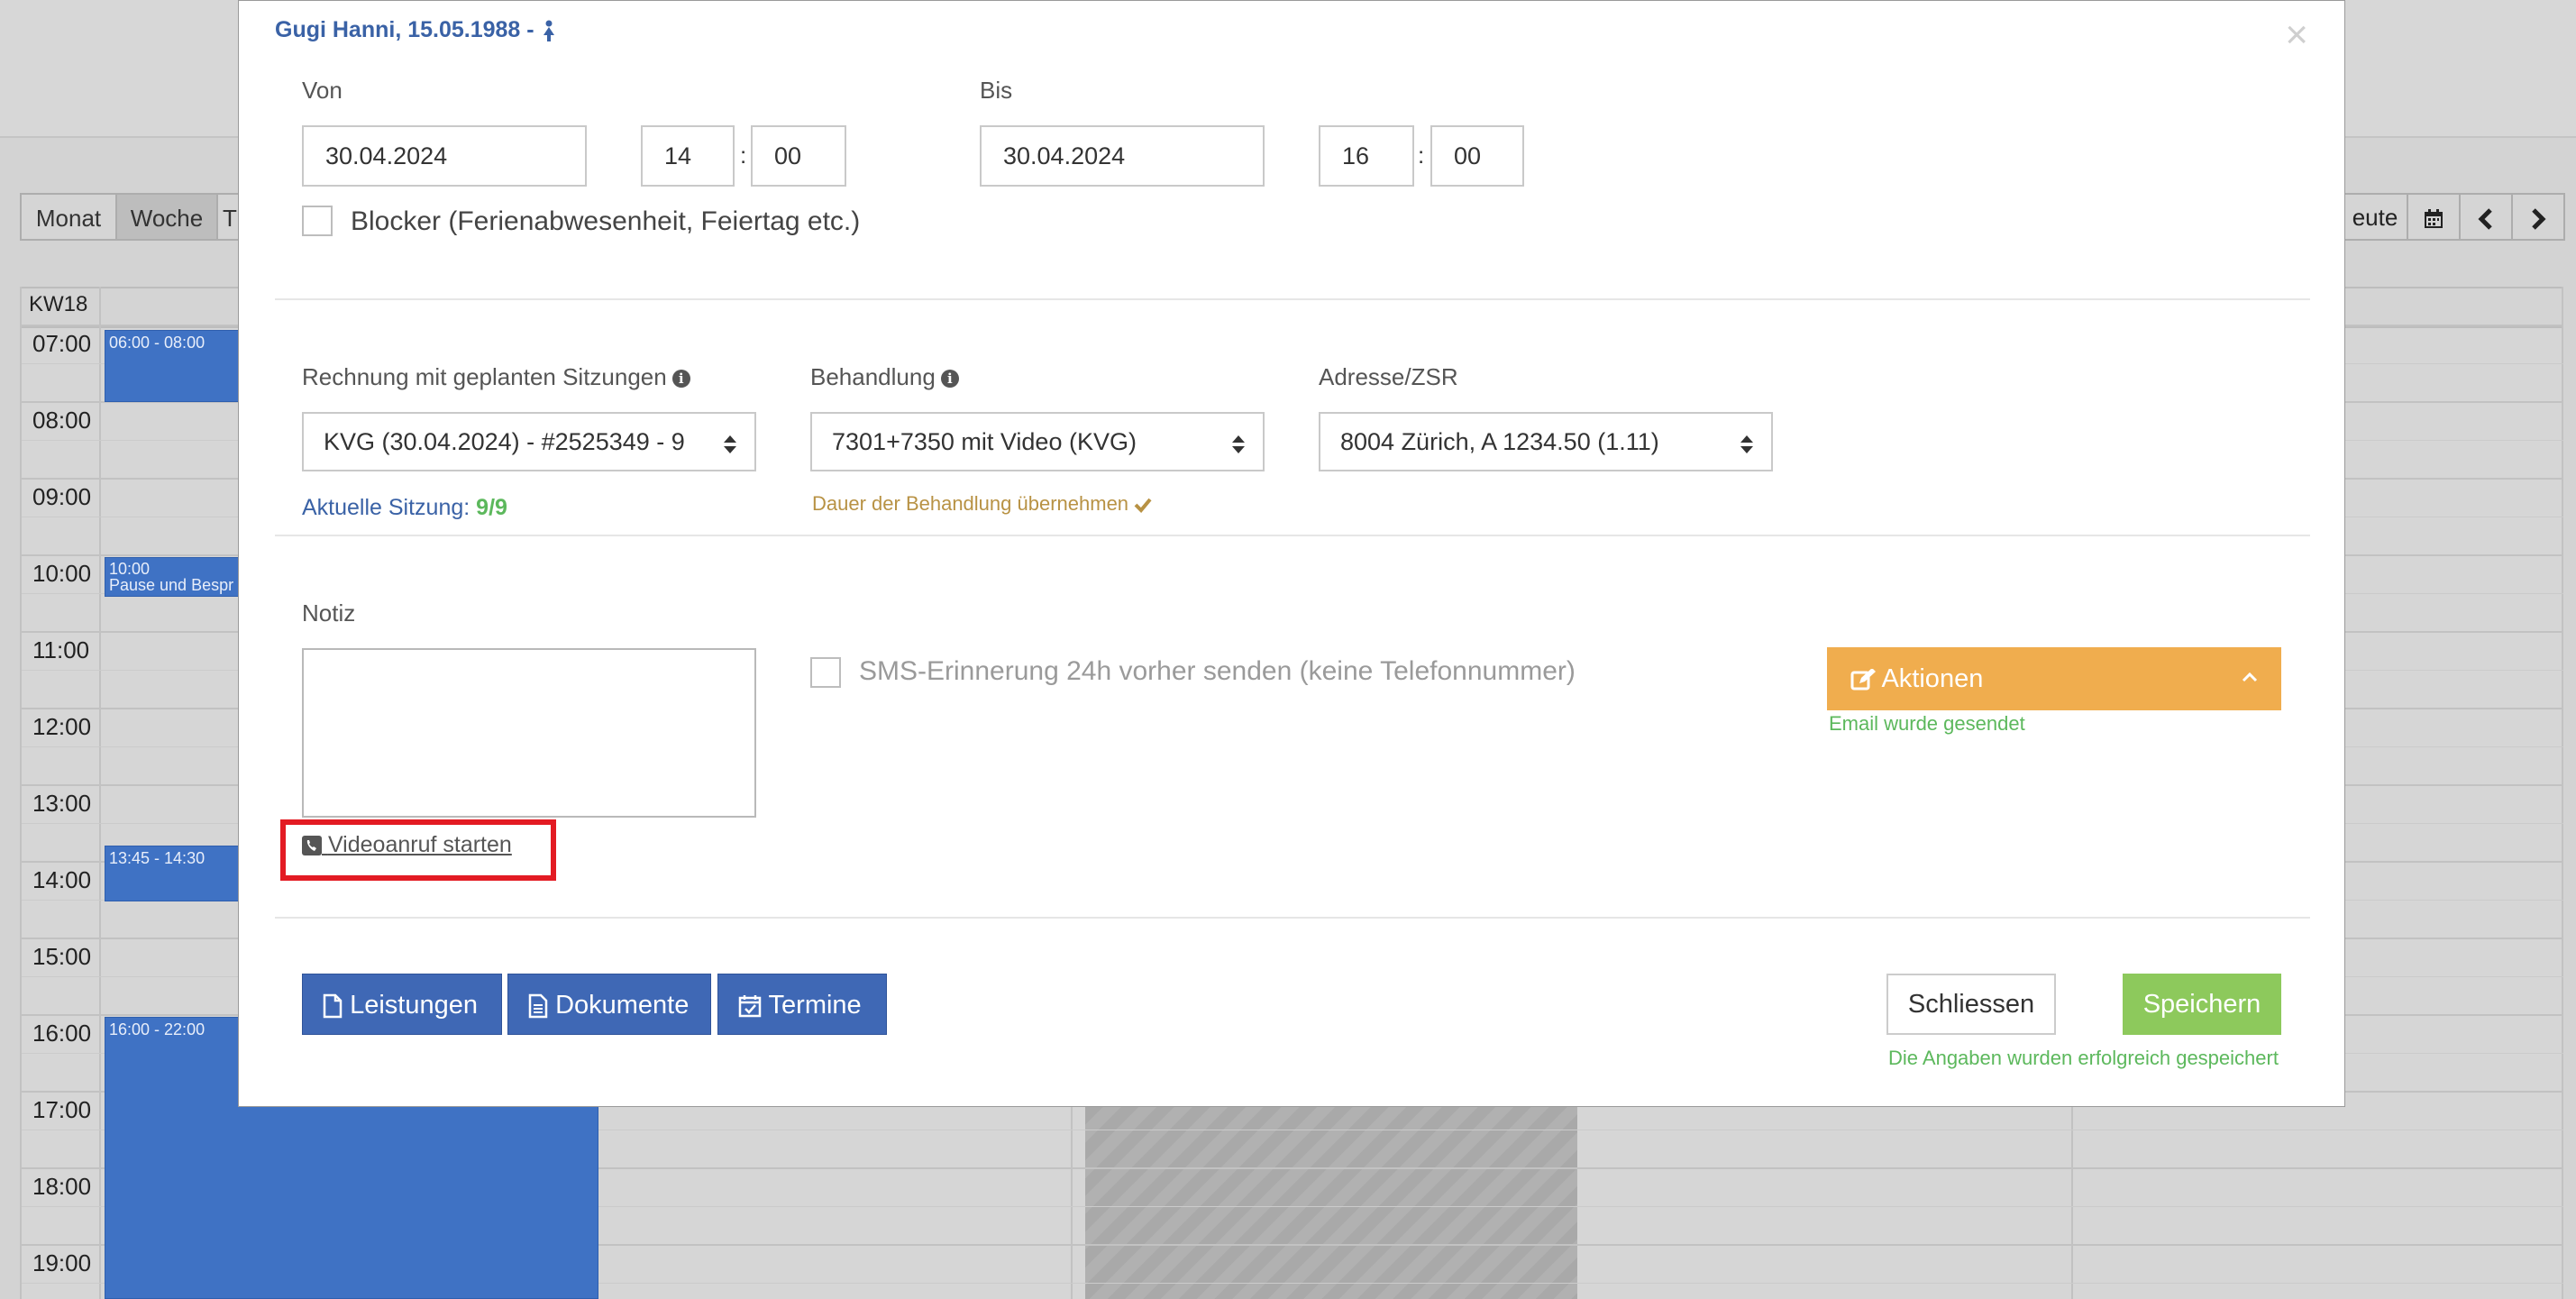  What do you see at coordinates (2296, 35) in the screenshot?
I see `close-icon: ×` at bounding box center [2296, 35].